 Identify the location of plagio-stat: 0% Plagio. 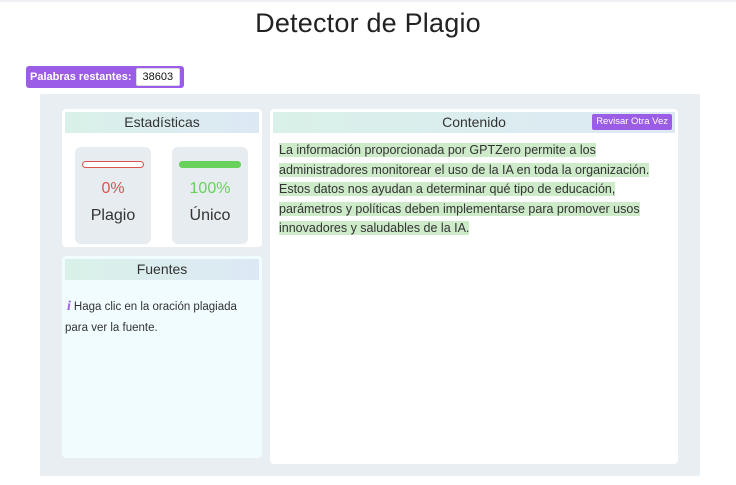
(113, 195).